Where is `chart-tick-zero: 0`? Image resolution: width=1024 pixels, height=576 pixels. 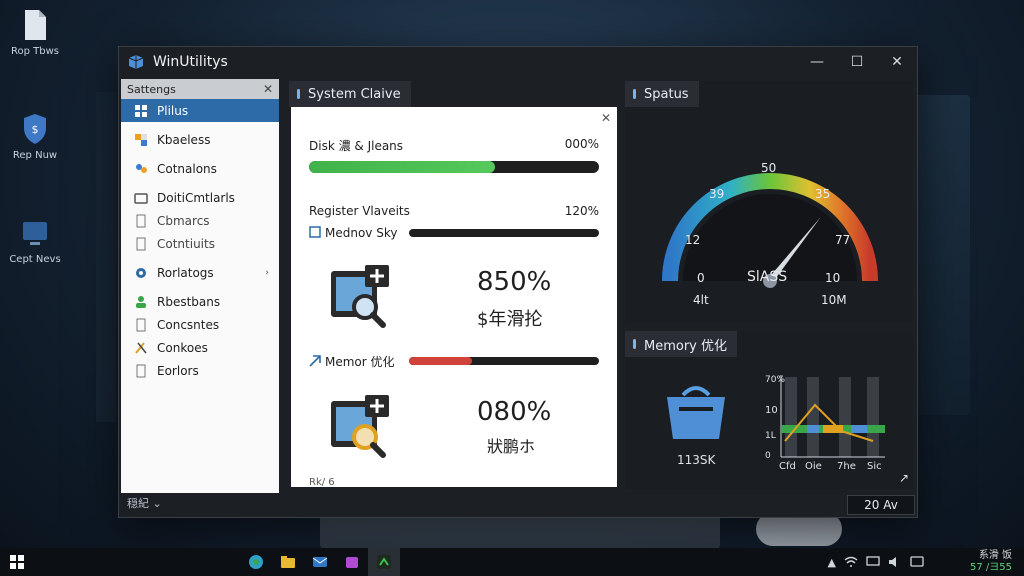 chart-tick-zero: 0 is located at coordinates (768, 456).